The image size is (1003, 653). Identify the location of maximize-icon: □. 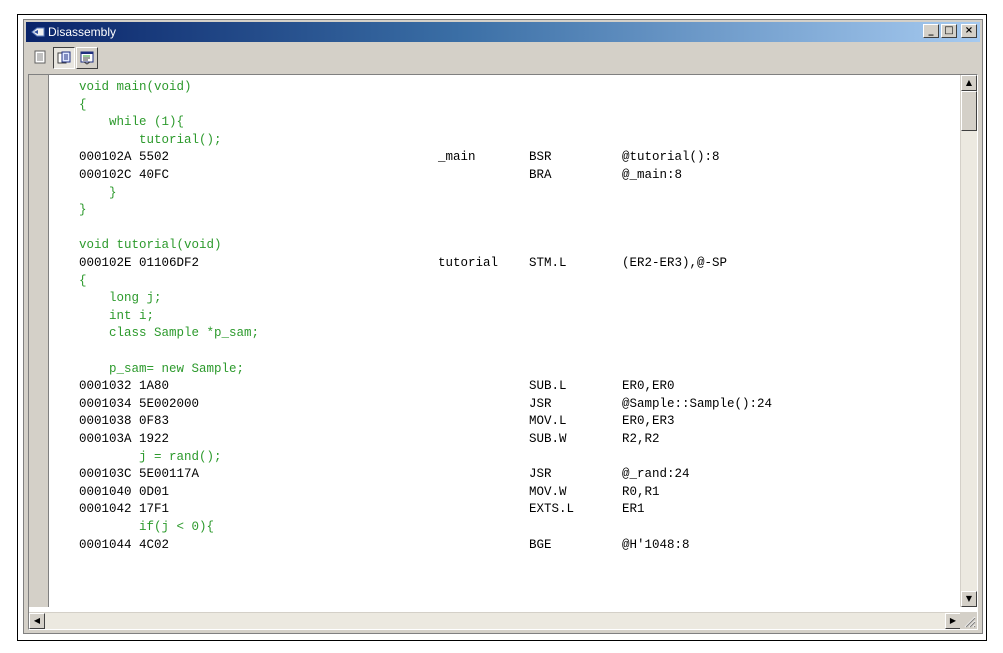
(949, 30).